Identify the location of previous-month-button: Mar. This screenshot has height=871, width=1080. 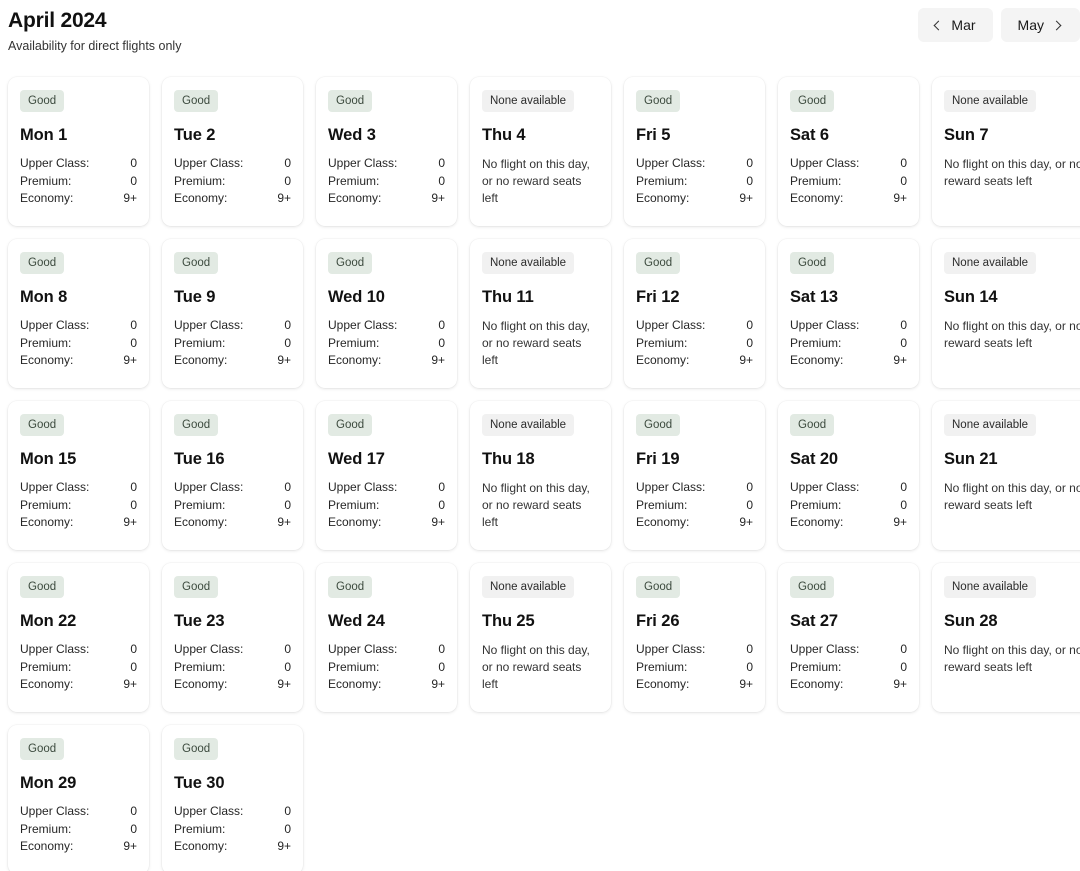
(955, 25).